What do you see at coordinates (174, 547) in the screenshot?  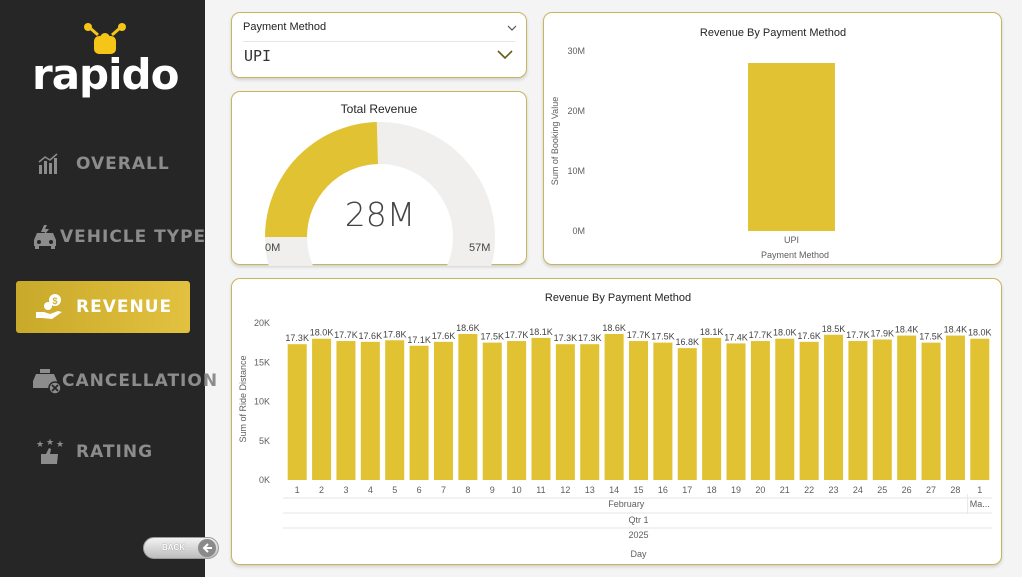 I see `back-button-label: BACK` at bounding box center [174, 547].